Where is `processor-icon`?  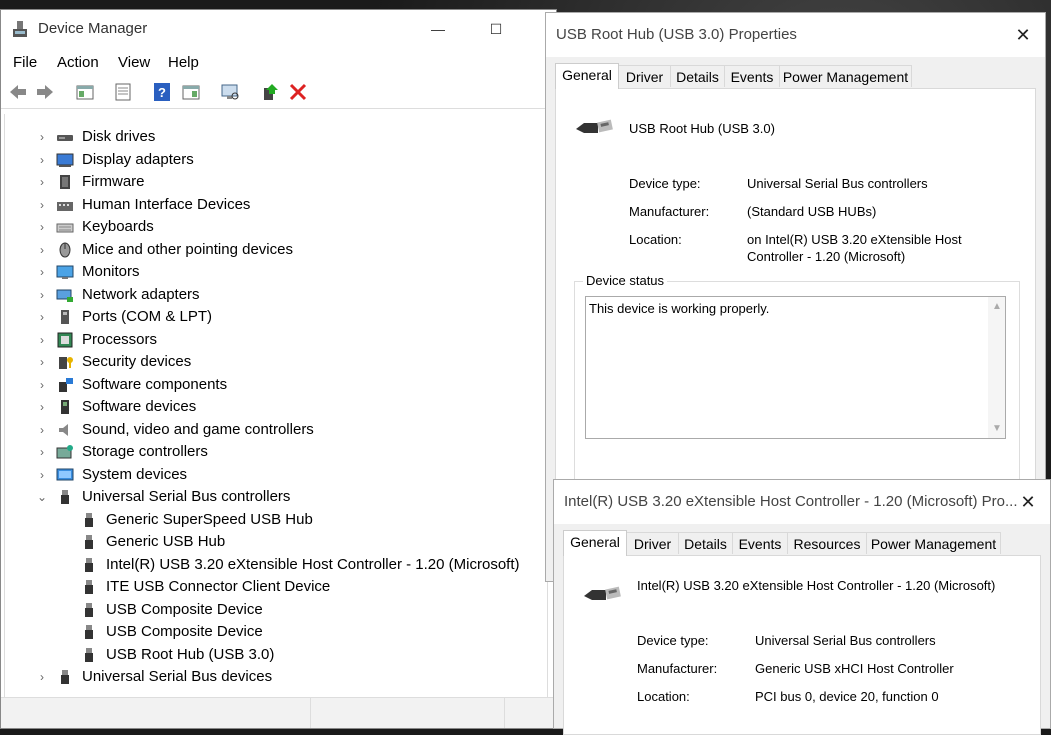
processor-icon is located at coordinates (65, 339).